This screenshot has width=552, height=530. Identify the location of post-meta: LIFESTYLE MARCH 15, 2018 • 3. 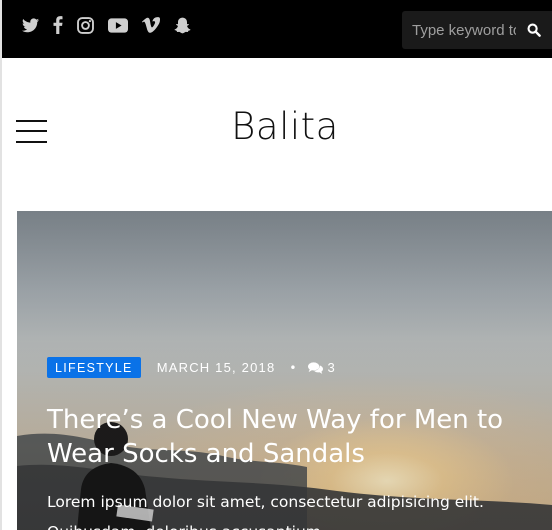
(191, 367).